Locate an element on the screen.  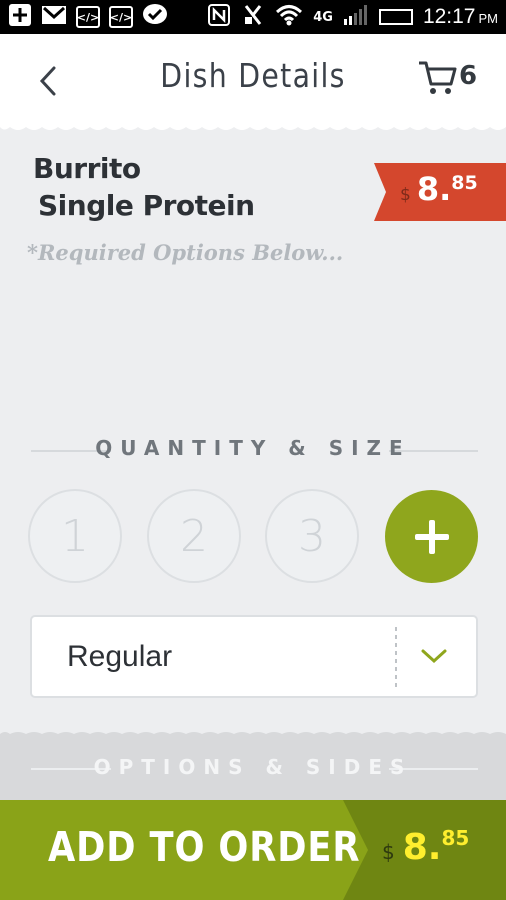
gmail-icon is located at coordinates (54, 17).